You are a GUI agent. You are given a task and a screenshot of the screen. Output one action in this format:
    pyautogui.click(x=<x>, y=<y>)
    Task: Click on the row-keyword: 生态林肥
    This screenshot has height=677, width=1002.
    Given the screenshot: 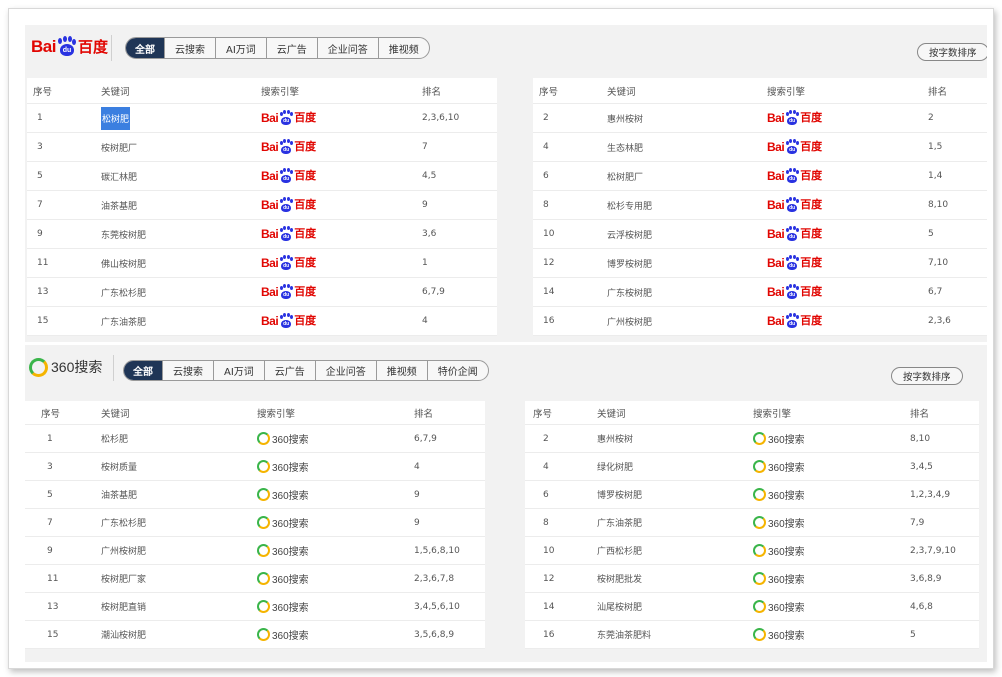 What is the action you would take?
    pyautogui.click(x=625, y=147)
    